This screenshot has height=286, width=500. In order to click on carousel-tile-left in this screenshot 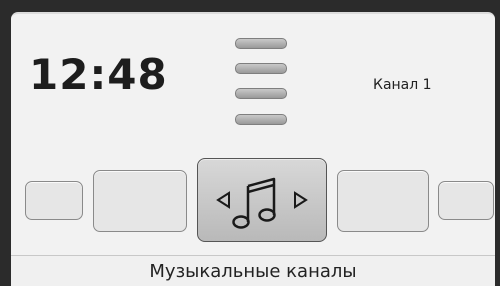, I will do `click(140, 201)`.